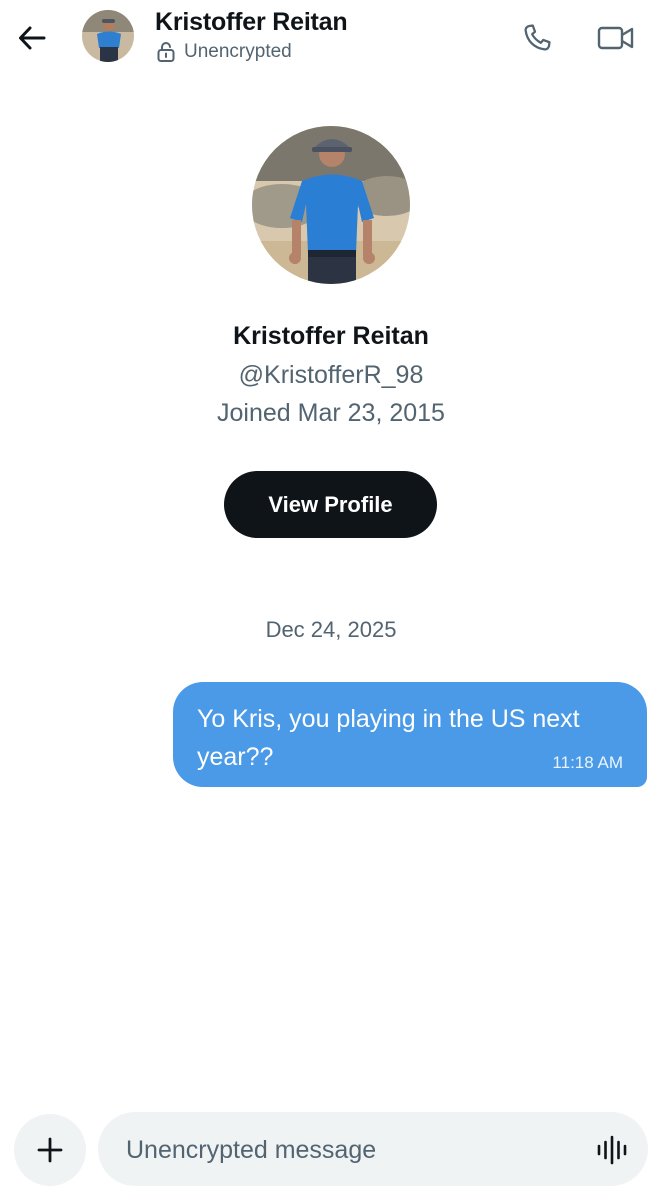 The image size is (662, 1200). I want to click on voice-message-button, so click(612, 1150).